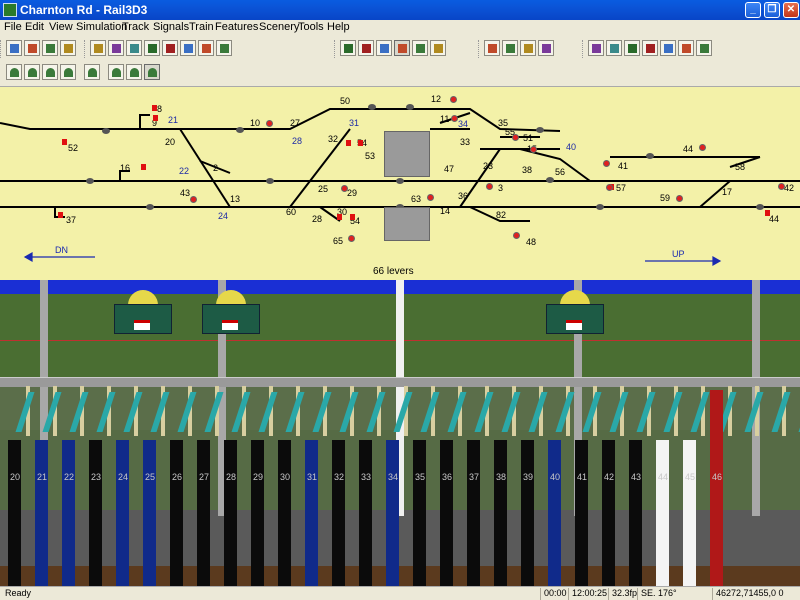 This screenshot has width=800, height=600. I want to click on save-icon, so click(50, 48).